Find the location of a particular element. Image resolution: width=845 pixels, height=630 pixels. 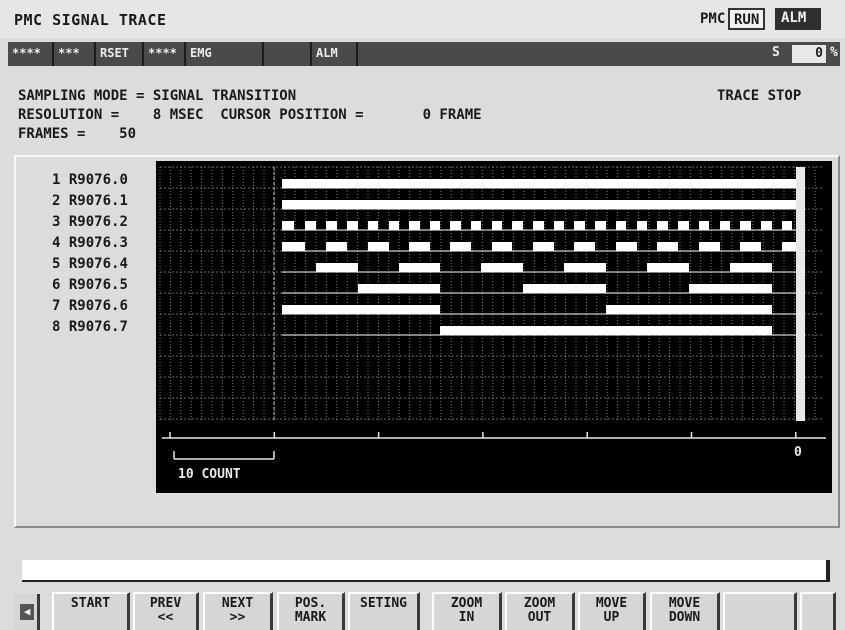

signal-label: 3 R9076.2 is located at coordinates (90, 222).